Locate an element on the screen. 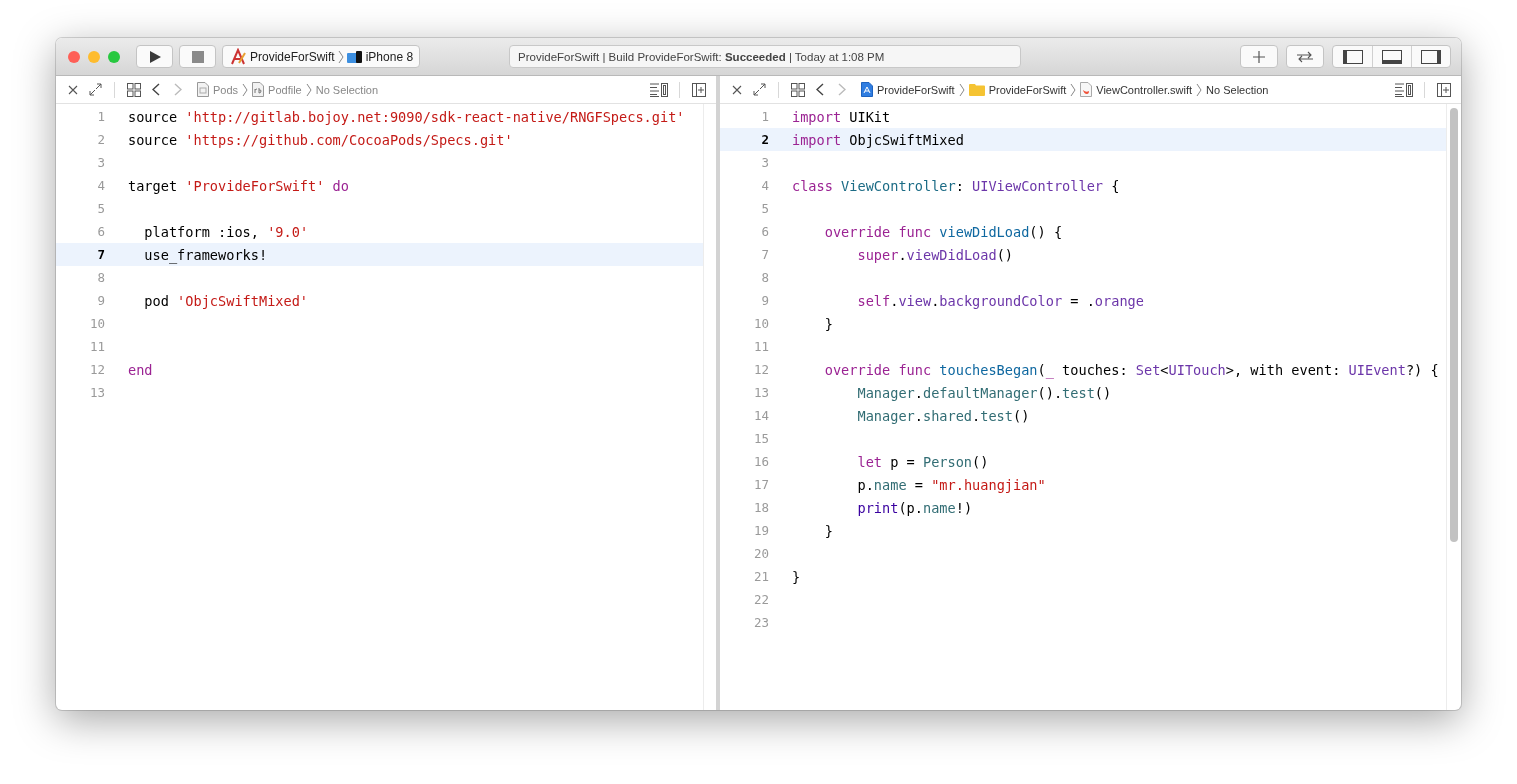 This screenshot has height=784, width=1517. swap-arrows-button is located at coordinates (1305, 56).